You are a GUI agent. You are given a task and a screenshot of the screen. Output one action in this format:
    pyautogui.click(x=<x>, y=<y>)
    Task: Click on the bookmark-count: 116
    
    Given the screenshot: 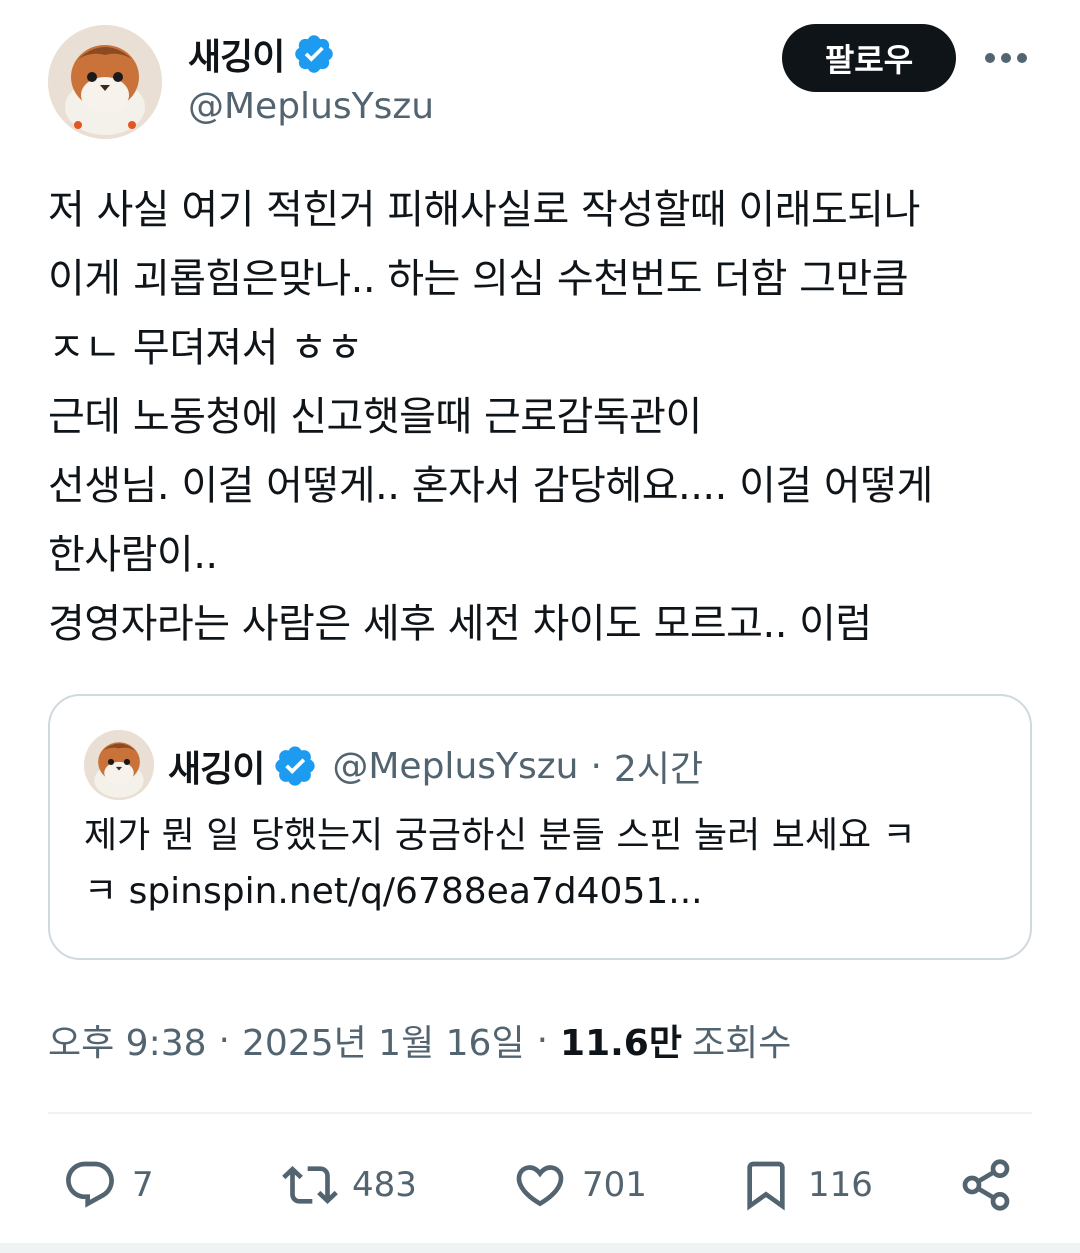 What is the action you would take?
    pyautogui.click(x=840, y=1185)
    